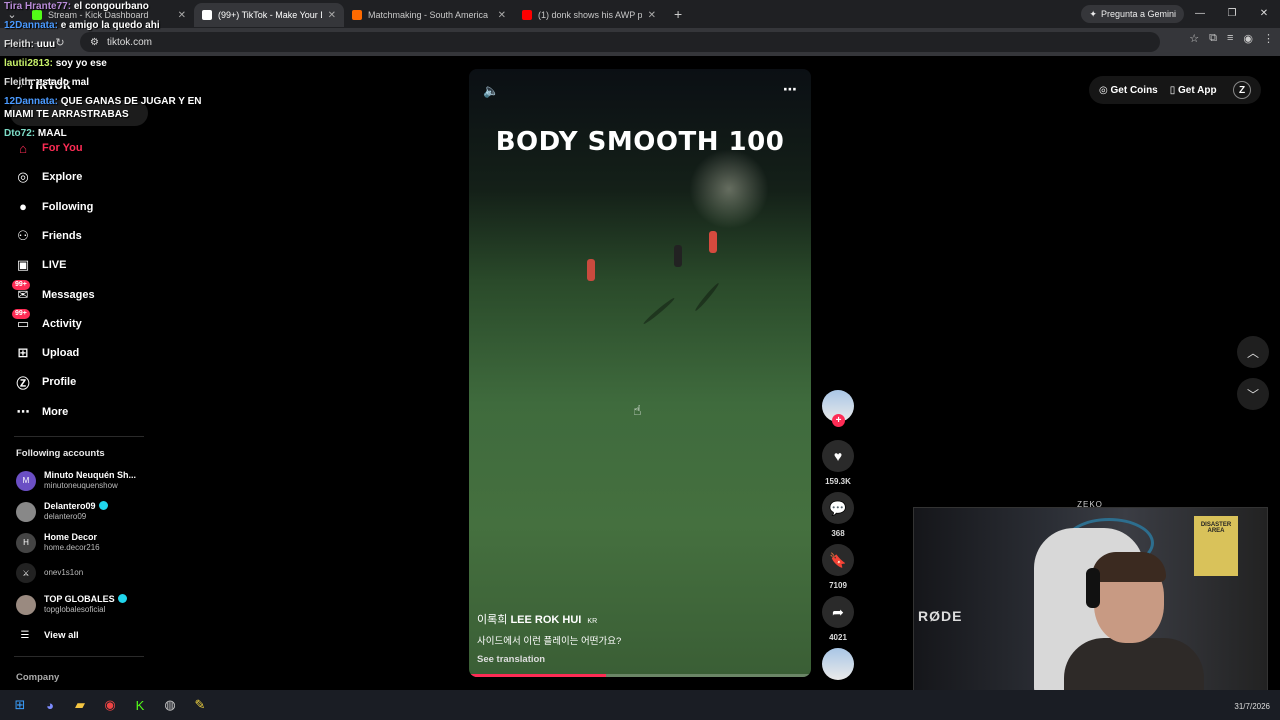  I want to click on chat-username: Fleith:, so click(19, 82).